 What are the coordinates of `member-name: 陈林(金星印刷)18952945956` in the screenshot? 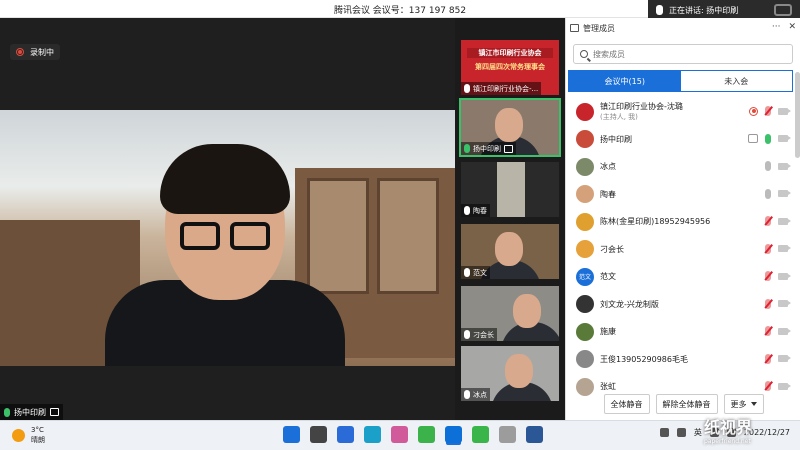 It's located at (655, 222).